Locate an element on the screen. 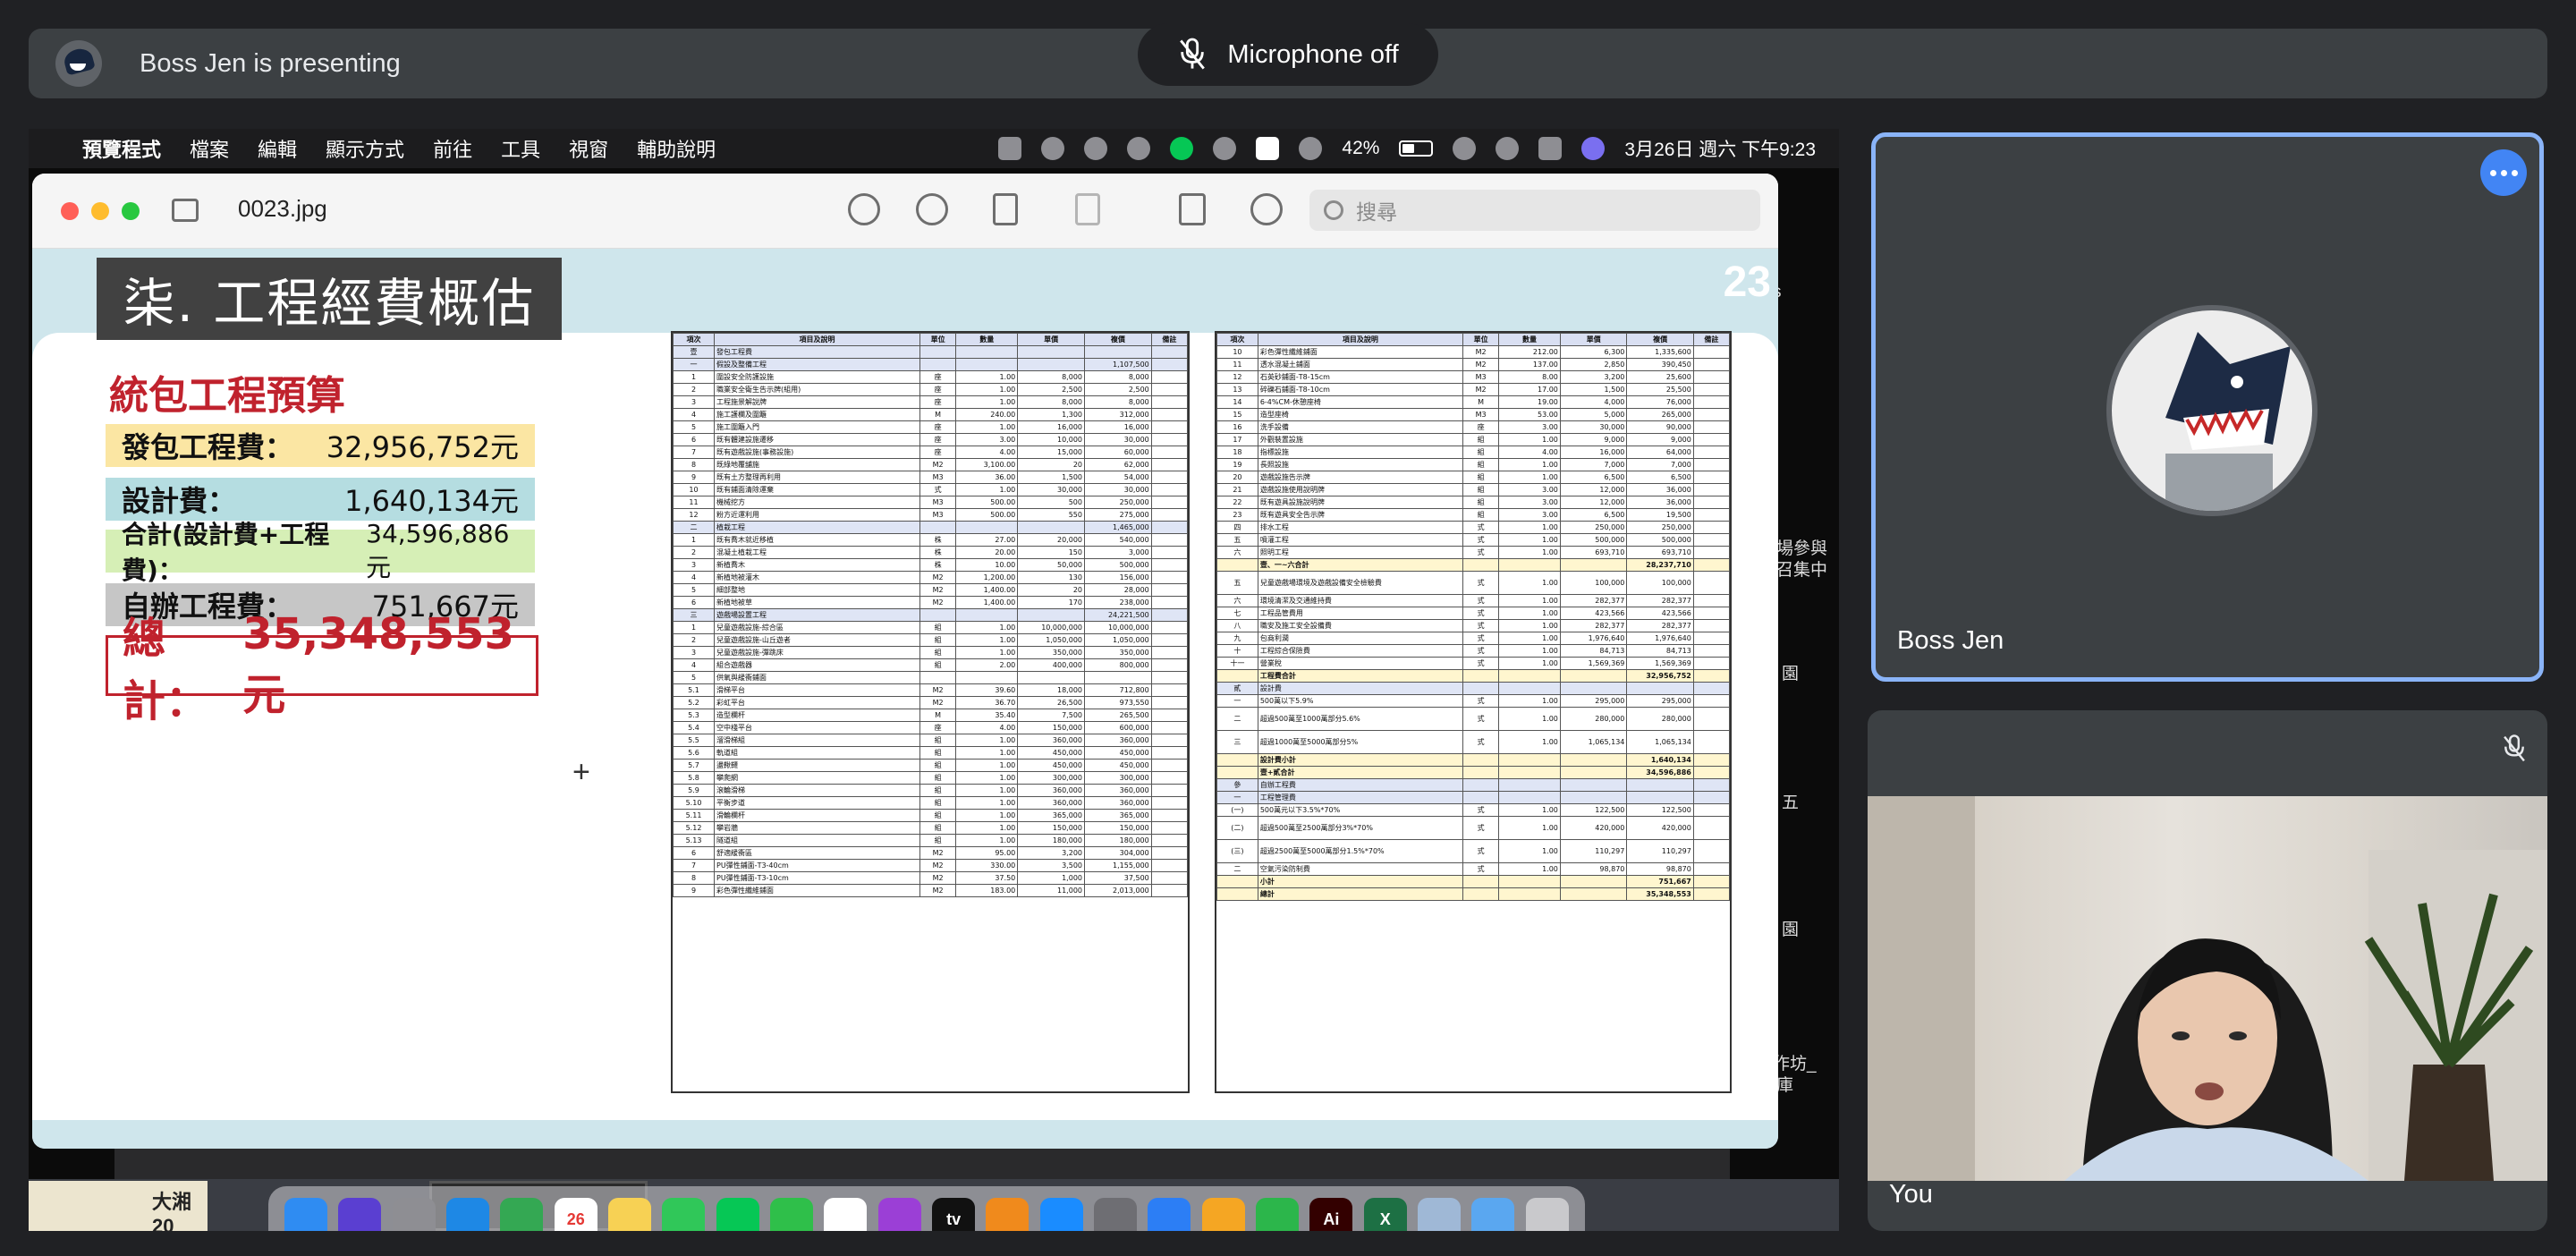 This screenshot has height=1256, width=2576. bluetooth-icon is located at coordinates (1311, 148).